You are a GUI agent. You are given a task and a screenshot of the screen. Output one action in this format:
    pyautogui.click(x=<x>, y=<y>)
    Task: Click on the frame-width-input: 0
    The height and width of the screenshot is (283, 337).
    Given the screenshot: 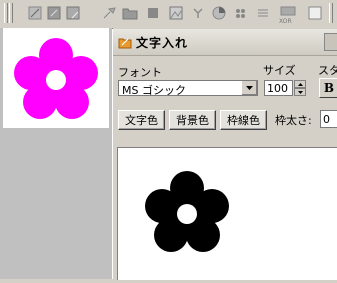 What is the action you would take?
    pyautogui.click(x=328, y=119)
    